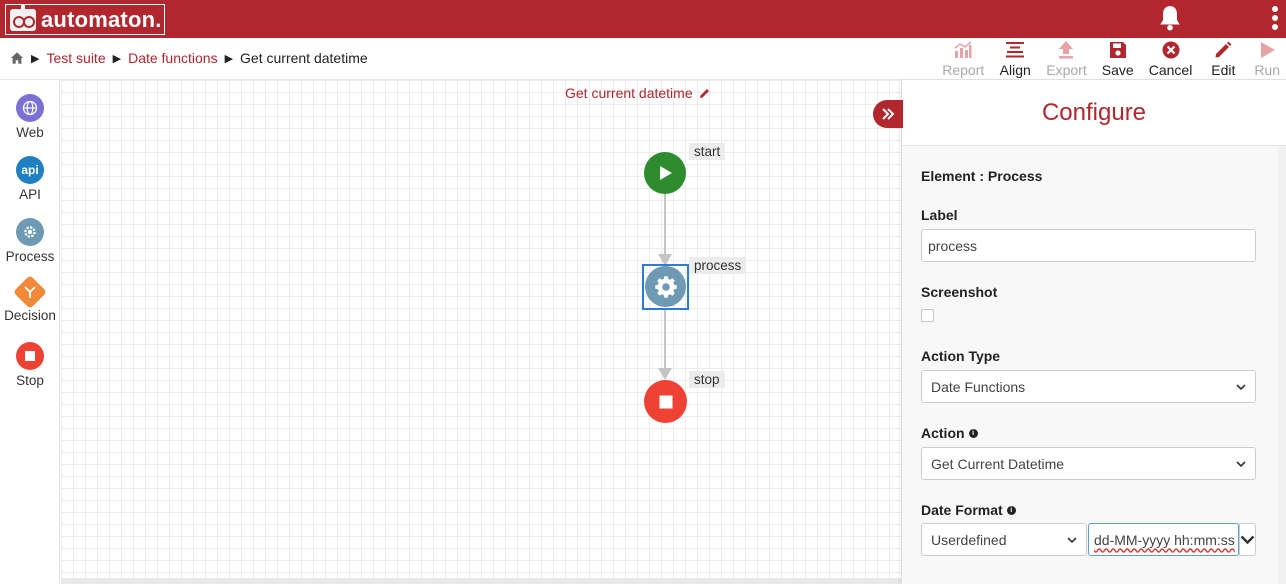 The image size is (1286, 584). I want to click on align-button: Align, so click(1015, 60).